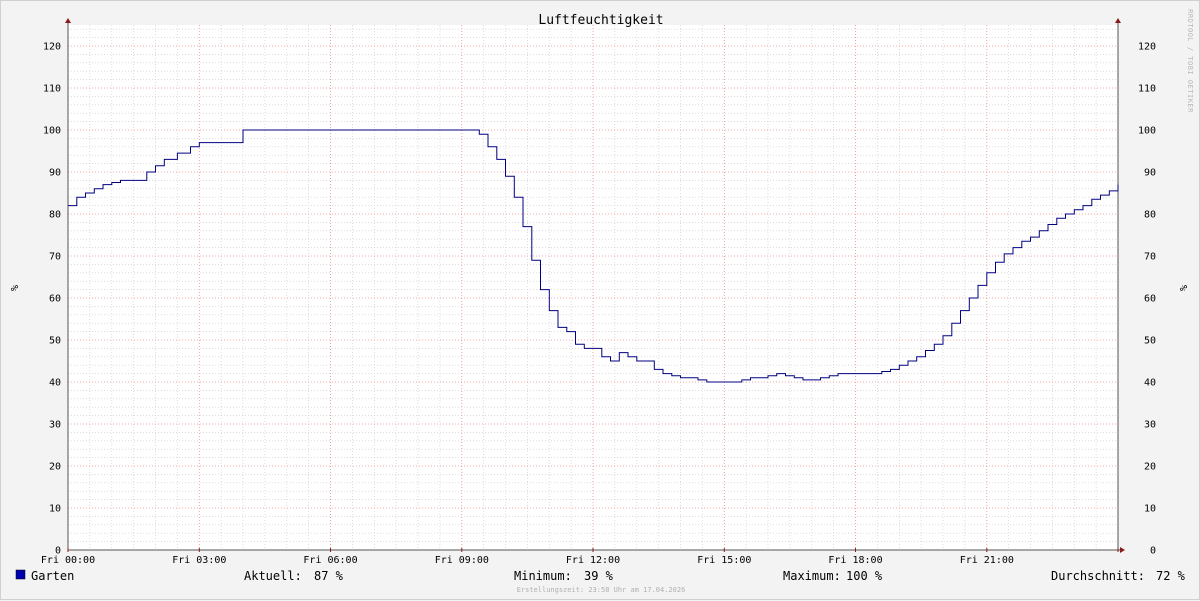 The width and height of the screenshot is (1200, 601). What do you see at coordinates (199, 560) in the screenshot?
I see `x-tick-label: Fri 03:00` at bounding box center [199, 560].